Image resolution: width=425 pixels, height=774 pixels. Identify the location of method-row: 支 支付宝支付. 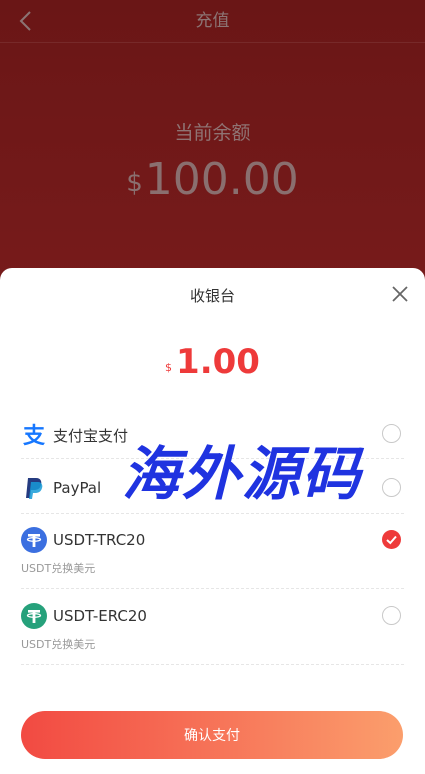
(74, 435).